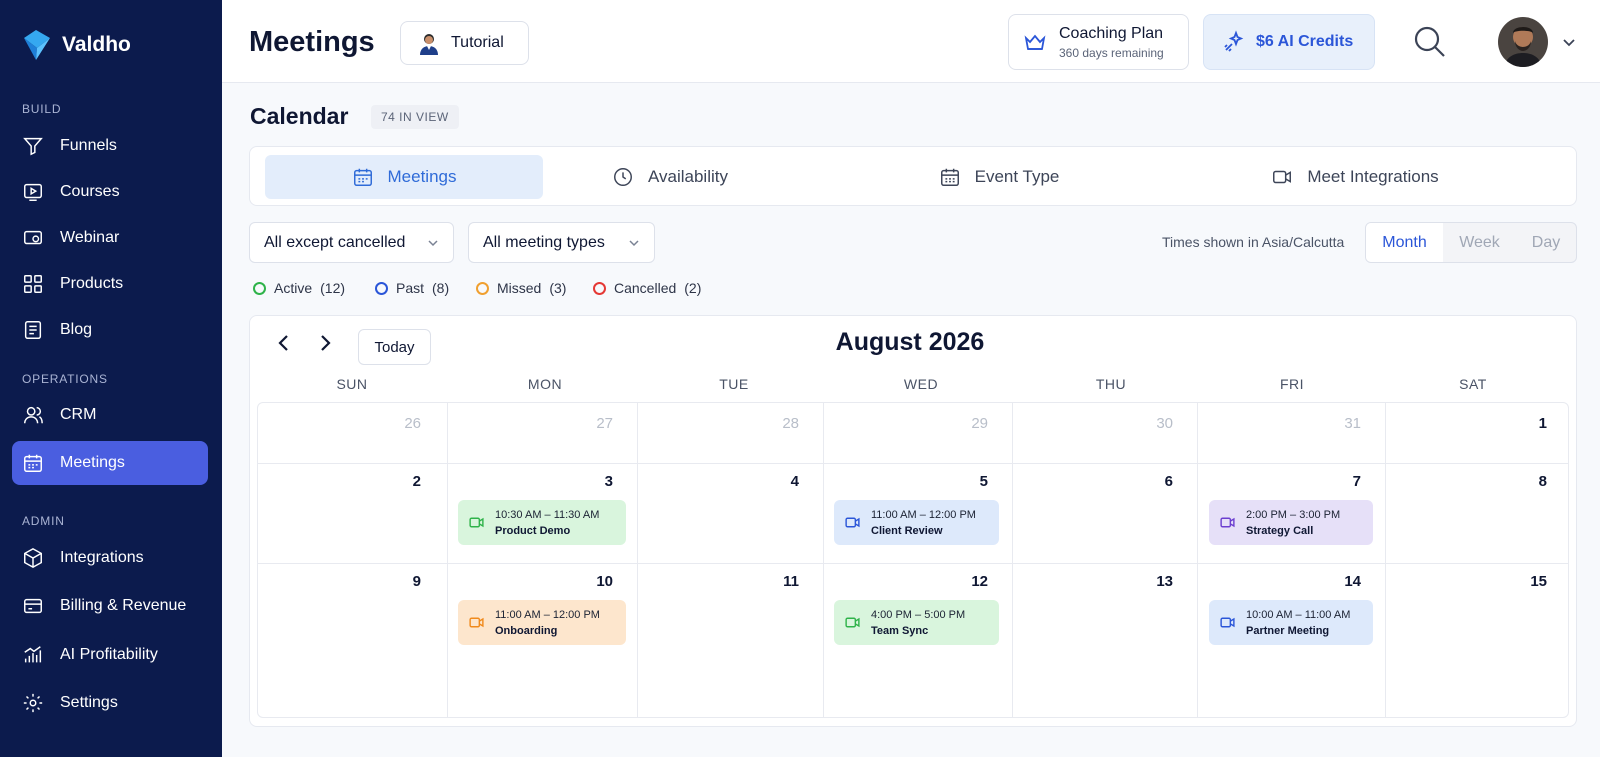 The width and height of the screenshot is (1600, 757). Describe the element at coordinates (906, 581) in the screenshot. I see `day-number: 12` at that location.